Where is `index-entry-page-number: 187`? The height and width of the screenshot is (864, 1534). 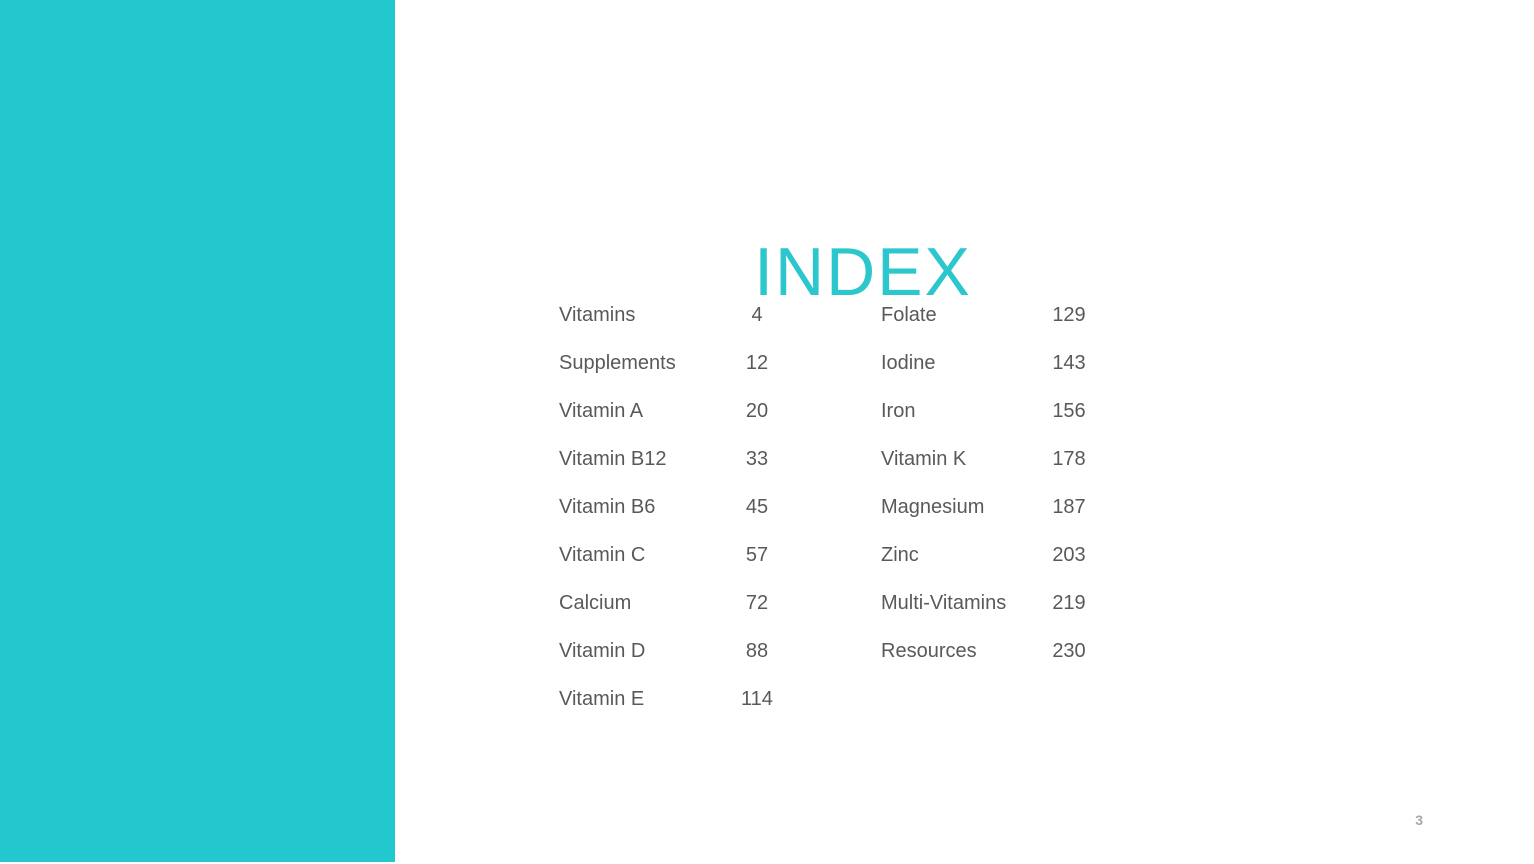
index-entry-page-number: 187 is located at coordinates (1069, 507).